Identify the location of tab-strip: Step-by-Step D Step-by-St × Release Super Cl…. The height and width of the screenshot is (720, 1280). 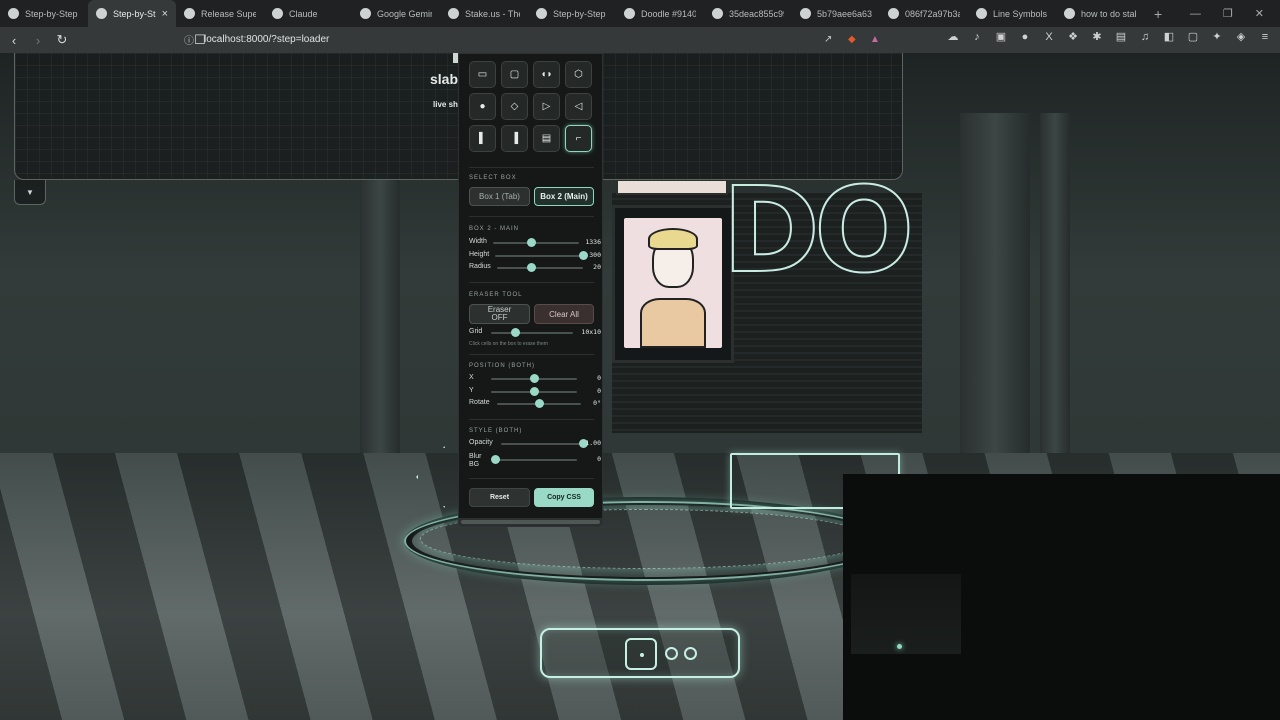
(640, 13).